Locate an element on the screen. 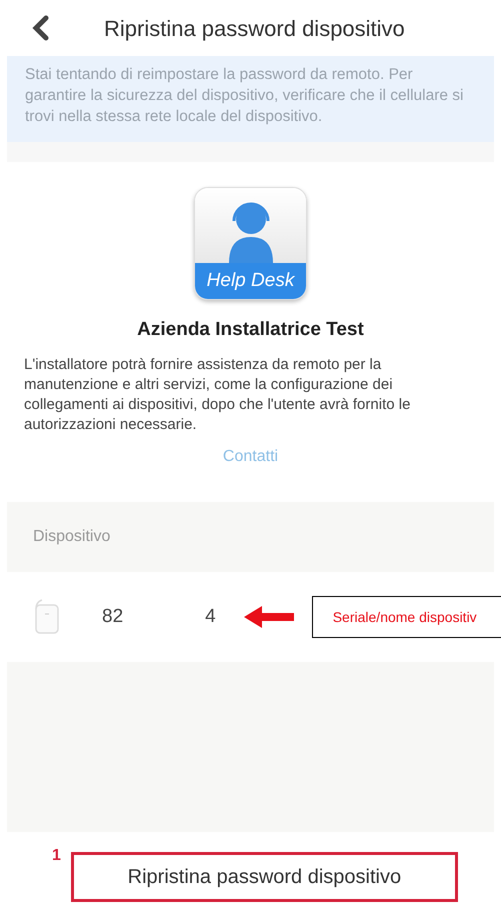  device-serial: 4 is located at coordinates (210, 616).